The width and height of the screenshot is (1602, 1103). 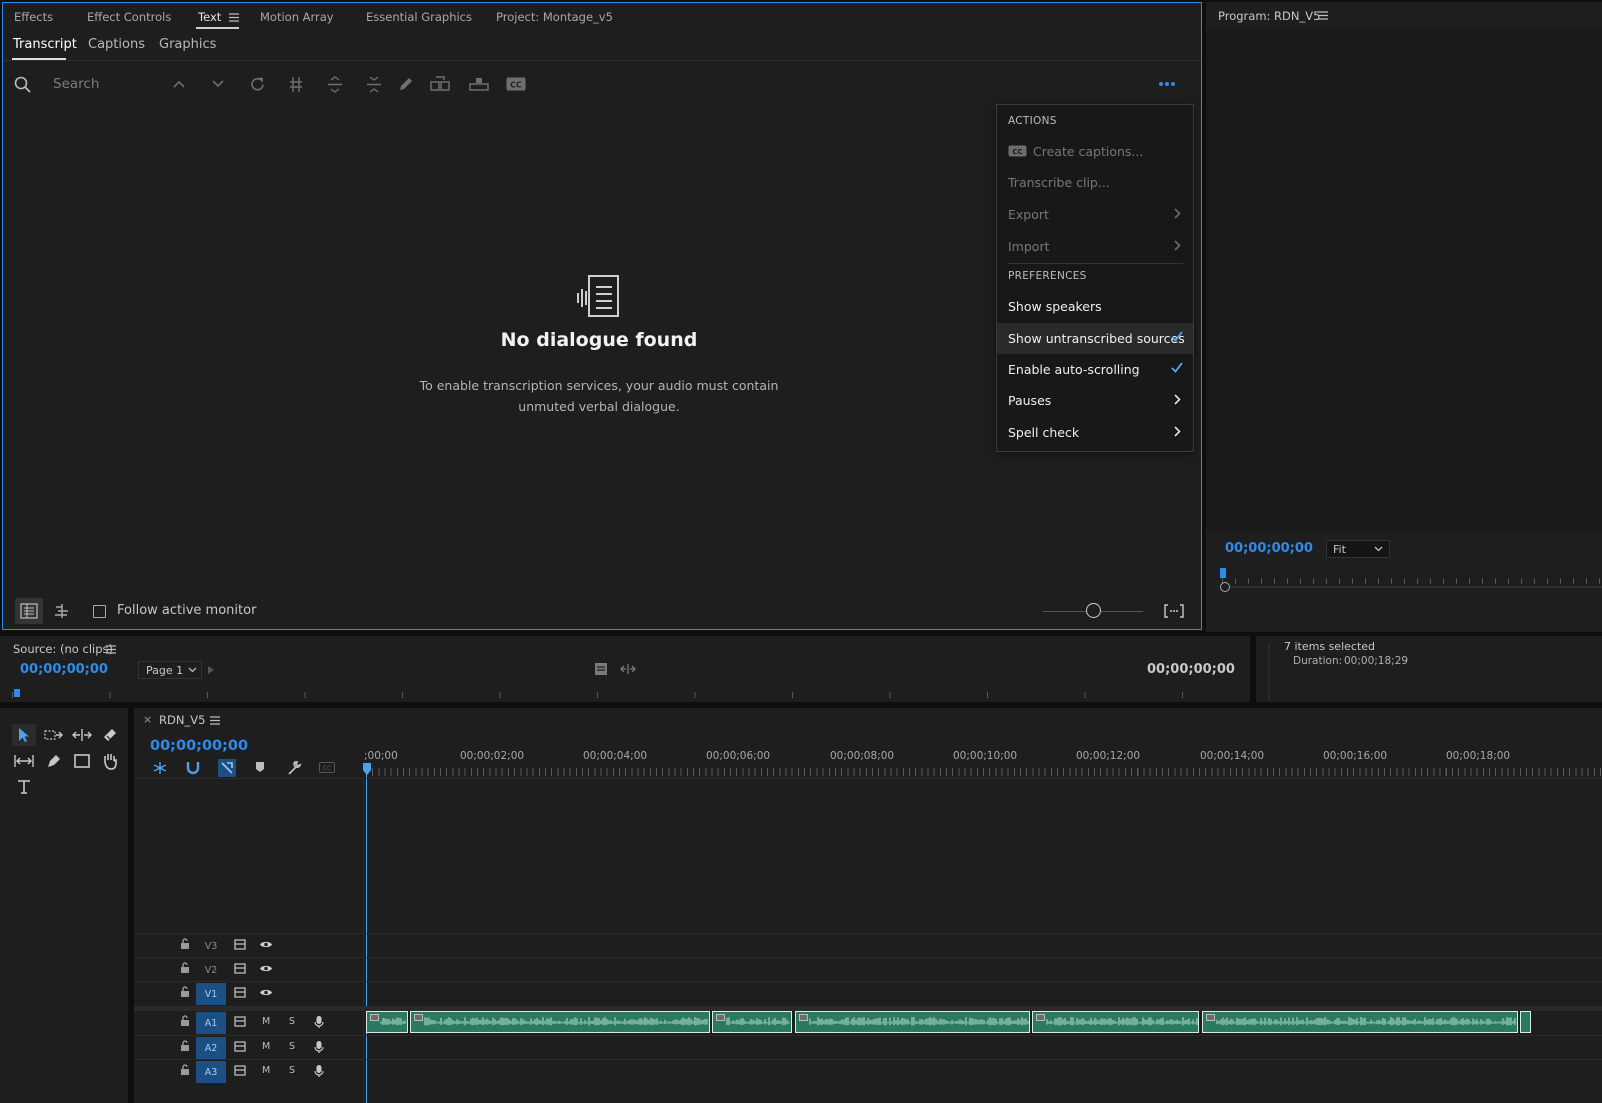 What do you see at coordinates (335, 84) in the screenshot?
I see `expand-vertical-icon` at bounding box center [335, 84].